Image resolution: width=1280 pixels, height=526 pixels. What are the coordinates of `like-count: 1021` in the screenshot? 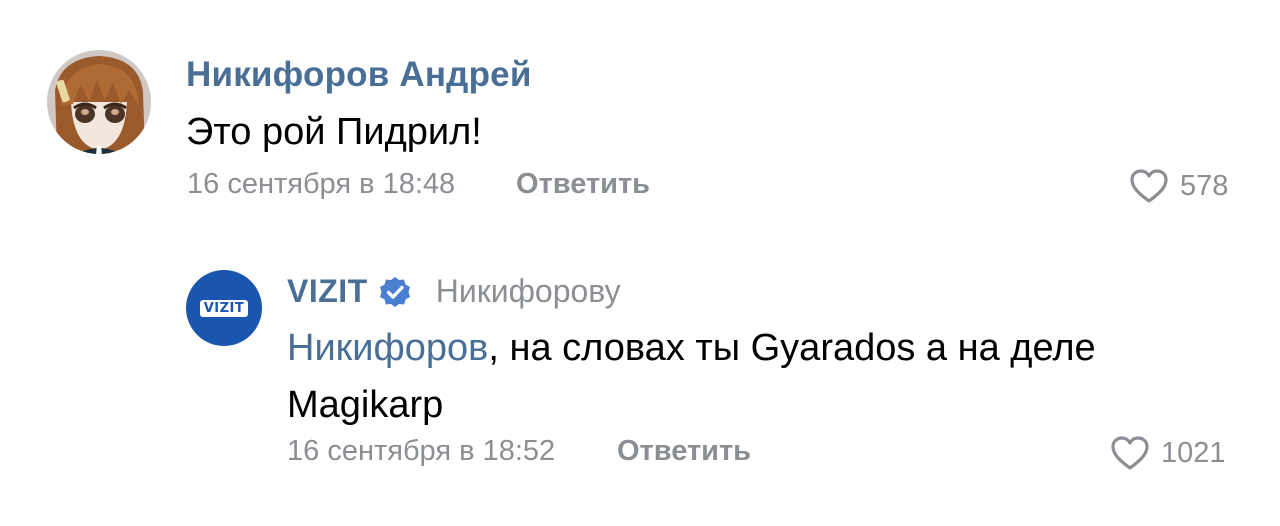 It's located at (1193, 452).